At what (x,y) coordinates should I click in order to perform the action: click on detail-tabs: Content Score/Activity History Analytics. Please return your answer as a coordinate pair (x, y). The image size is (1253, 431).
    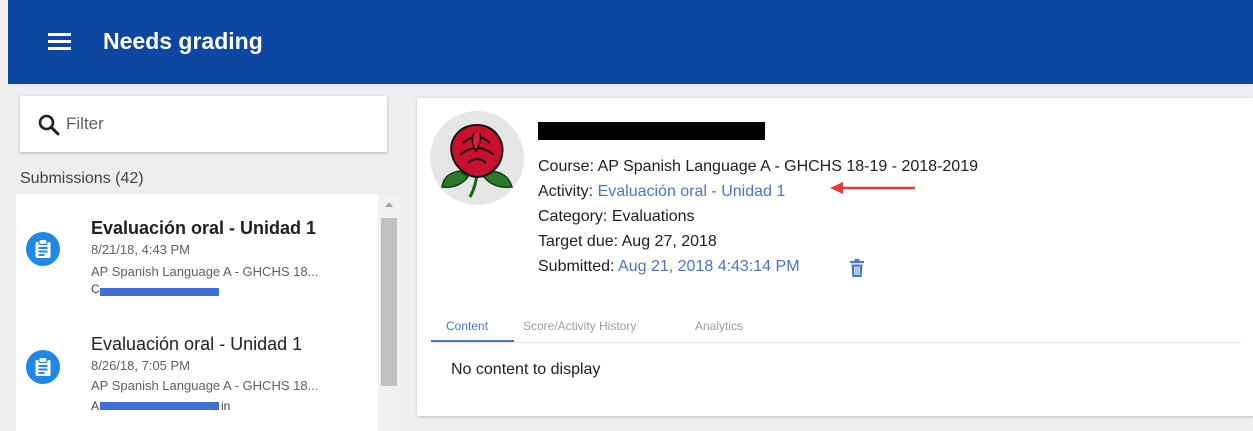
    Looking at the image, I should click on (601, 327).